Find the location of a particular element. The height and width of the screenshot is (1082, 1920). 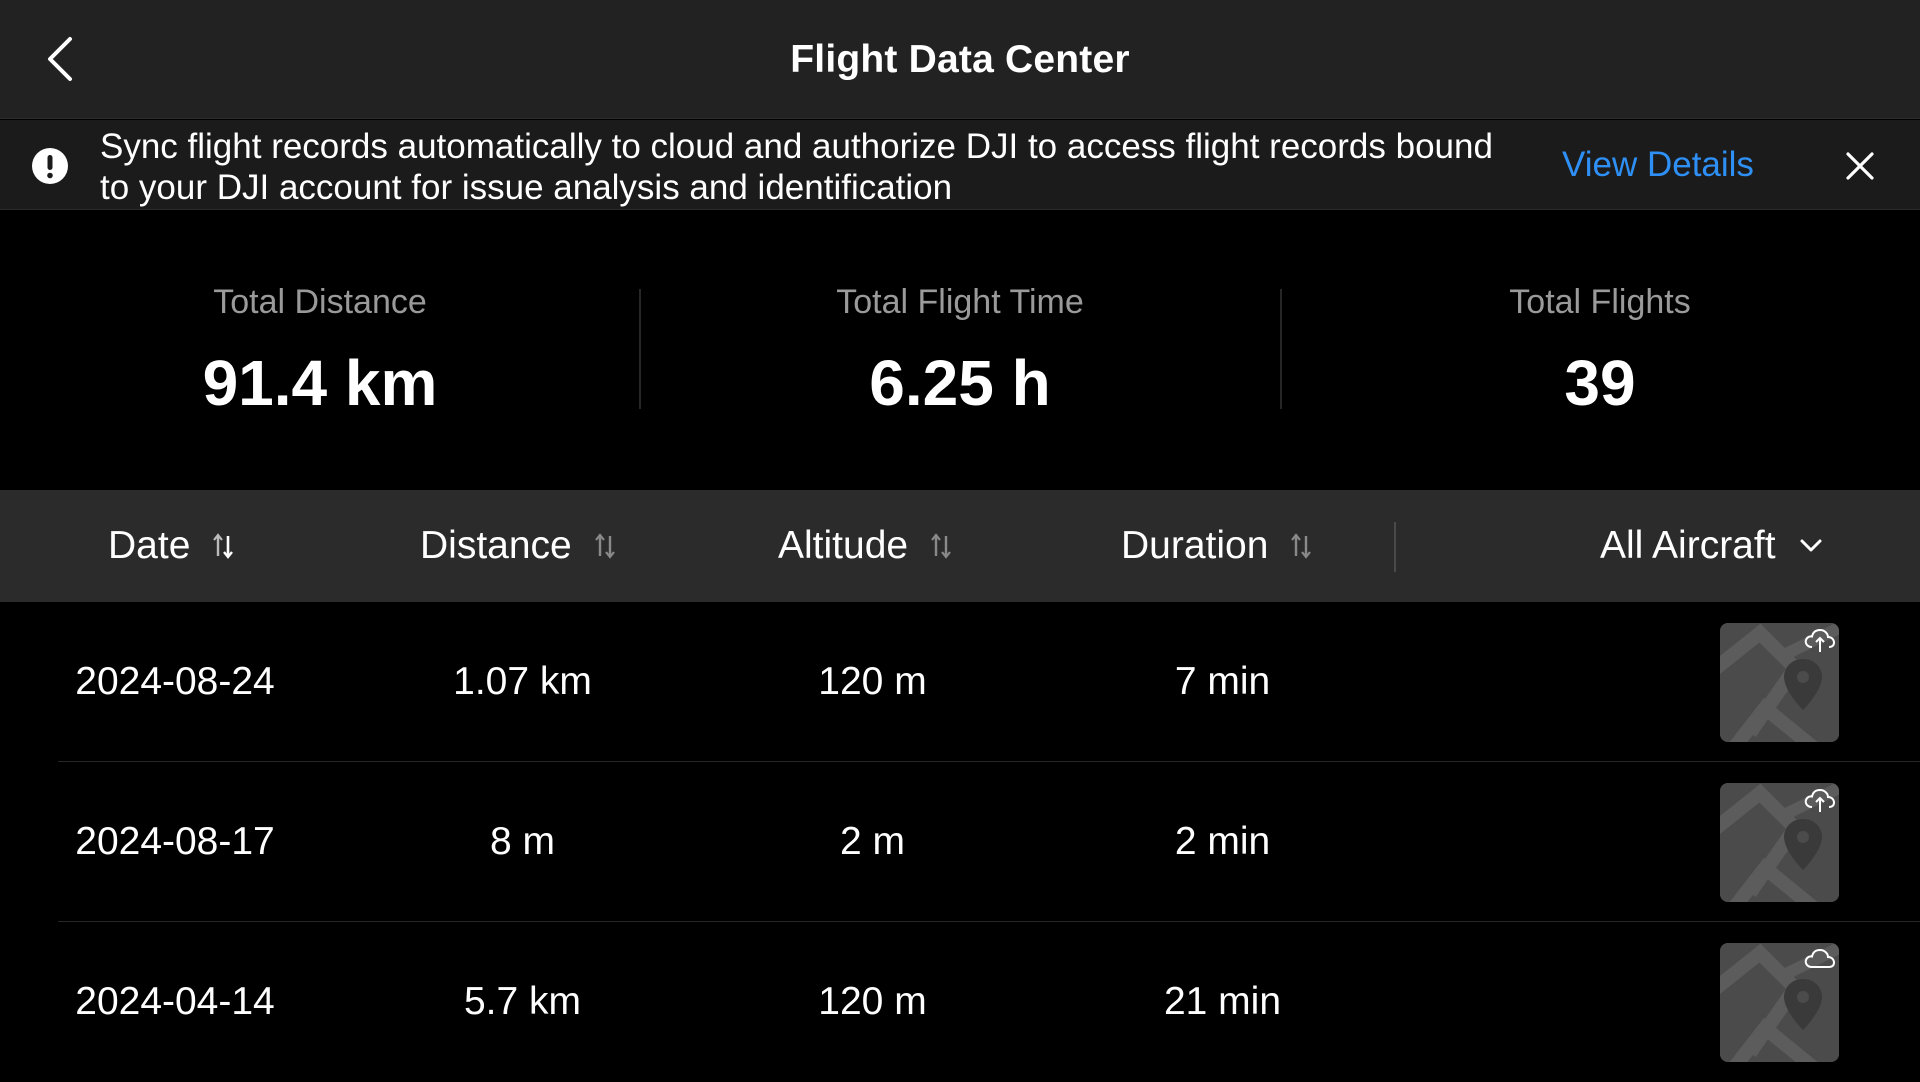

record-date: 2024-08-17 is located at coordinates (175, 841).